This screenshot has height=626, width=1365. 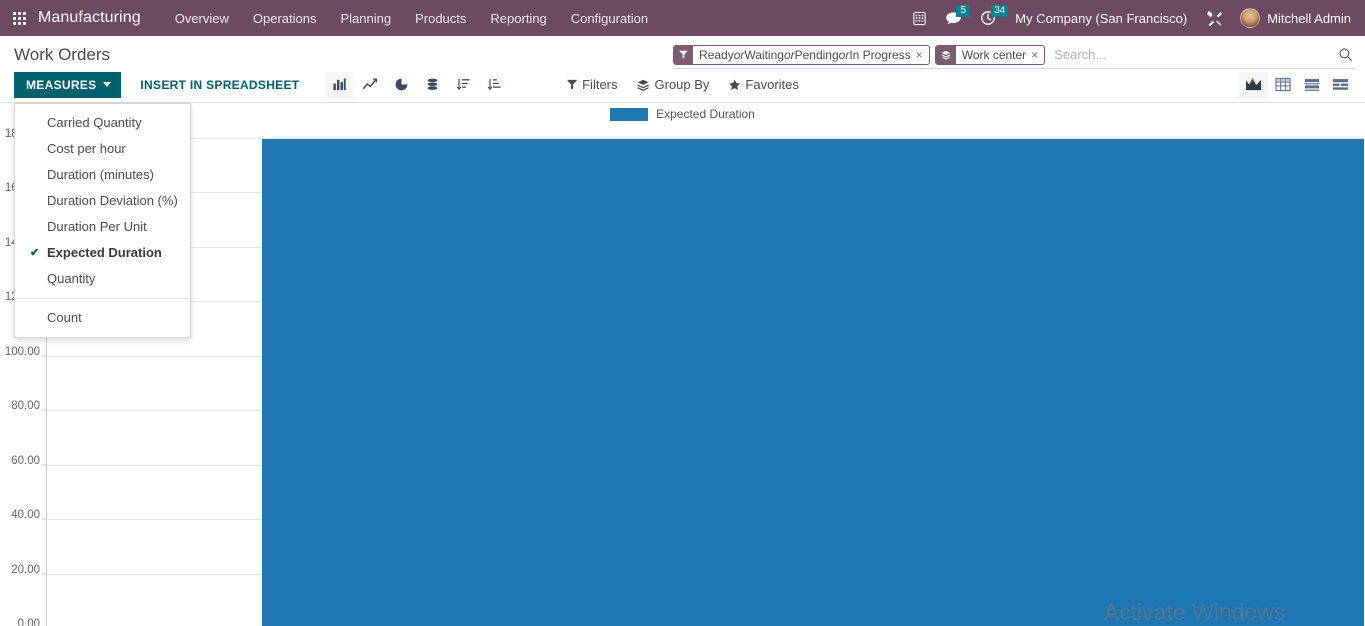 What do you see at coordinates (1000, 11) in the screenshot?
I see `activities-badge: 34` at bounding box center [1000, 11].